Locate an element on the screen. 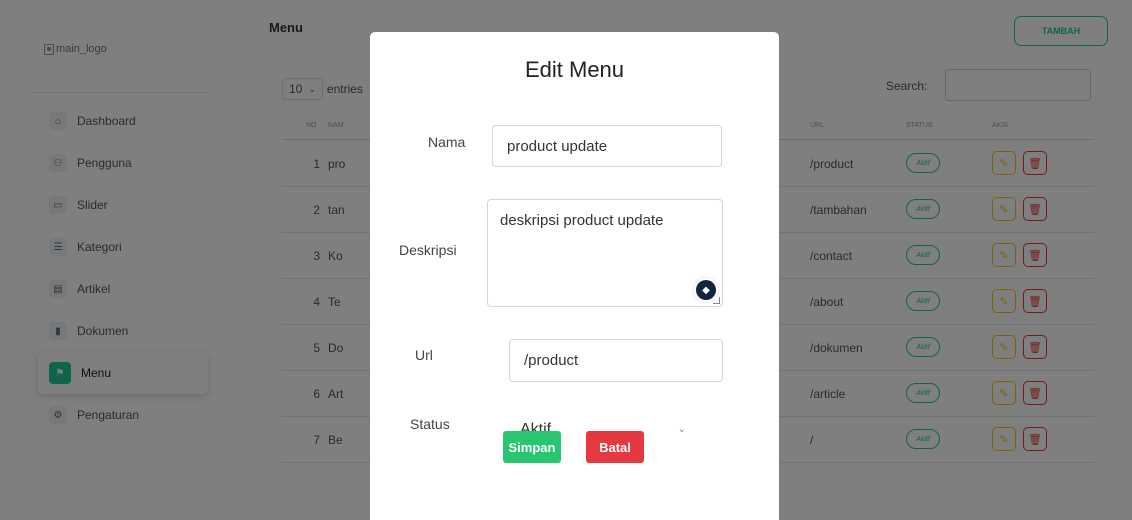 This screenshot has height=520, width=1132. url-label: Url is located at coordinates (424, 355).